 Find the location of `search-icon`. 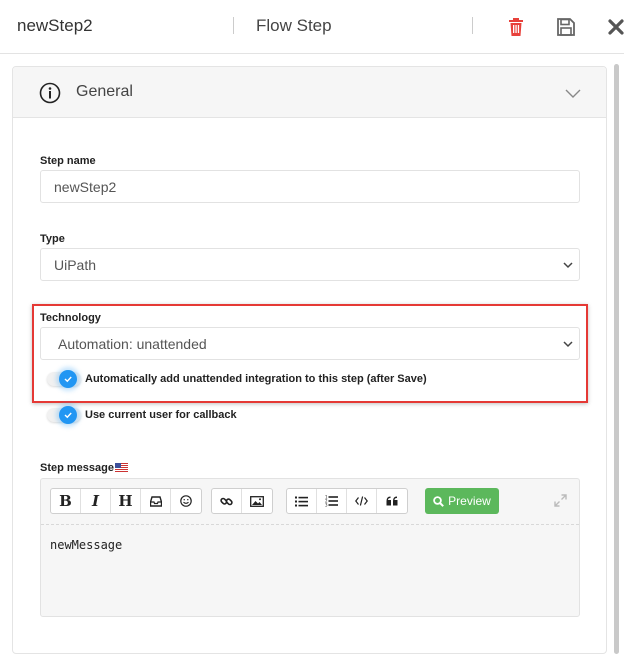

search-icon is located at coordinates (439, 501).